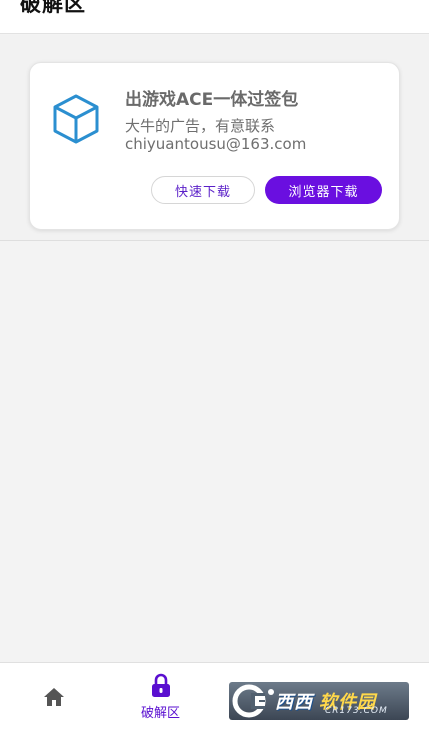  I want to click on cube-icon, so click(76, 119).